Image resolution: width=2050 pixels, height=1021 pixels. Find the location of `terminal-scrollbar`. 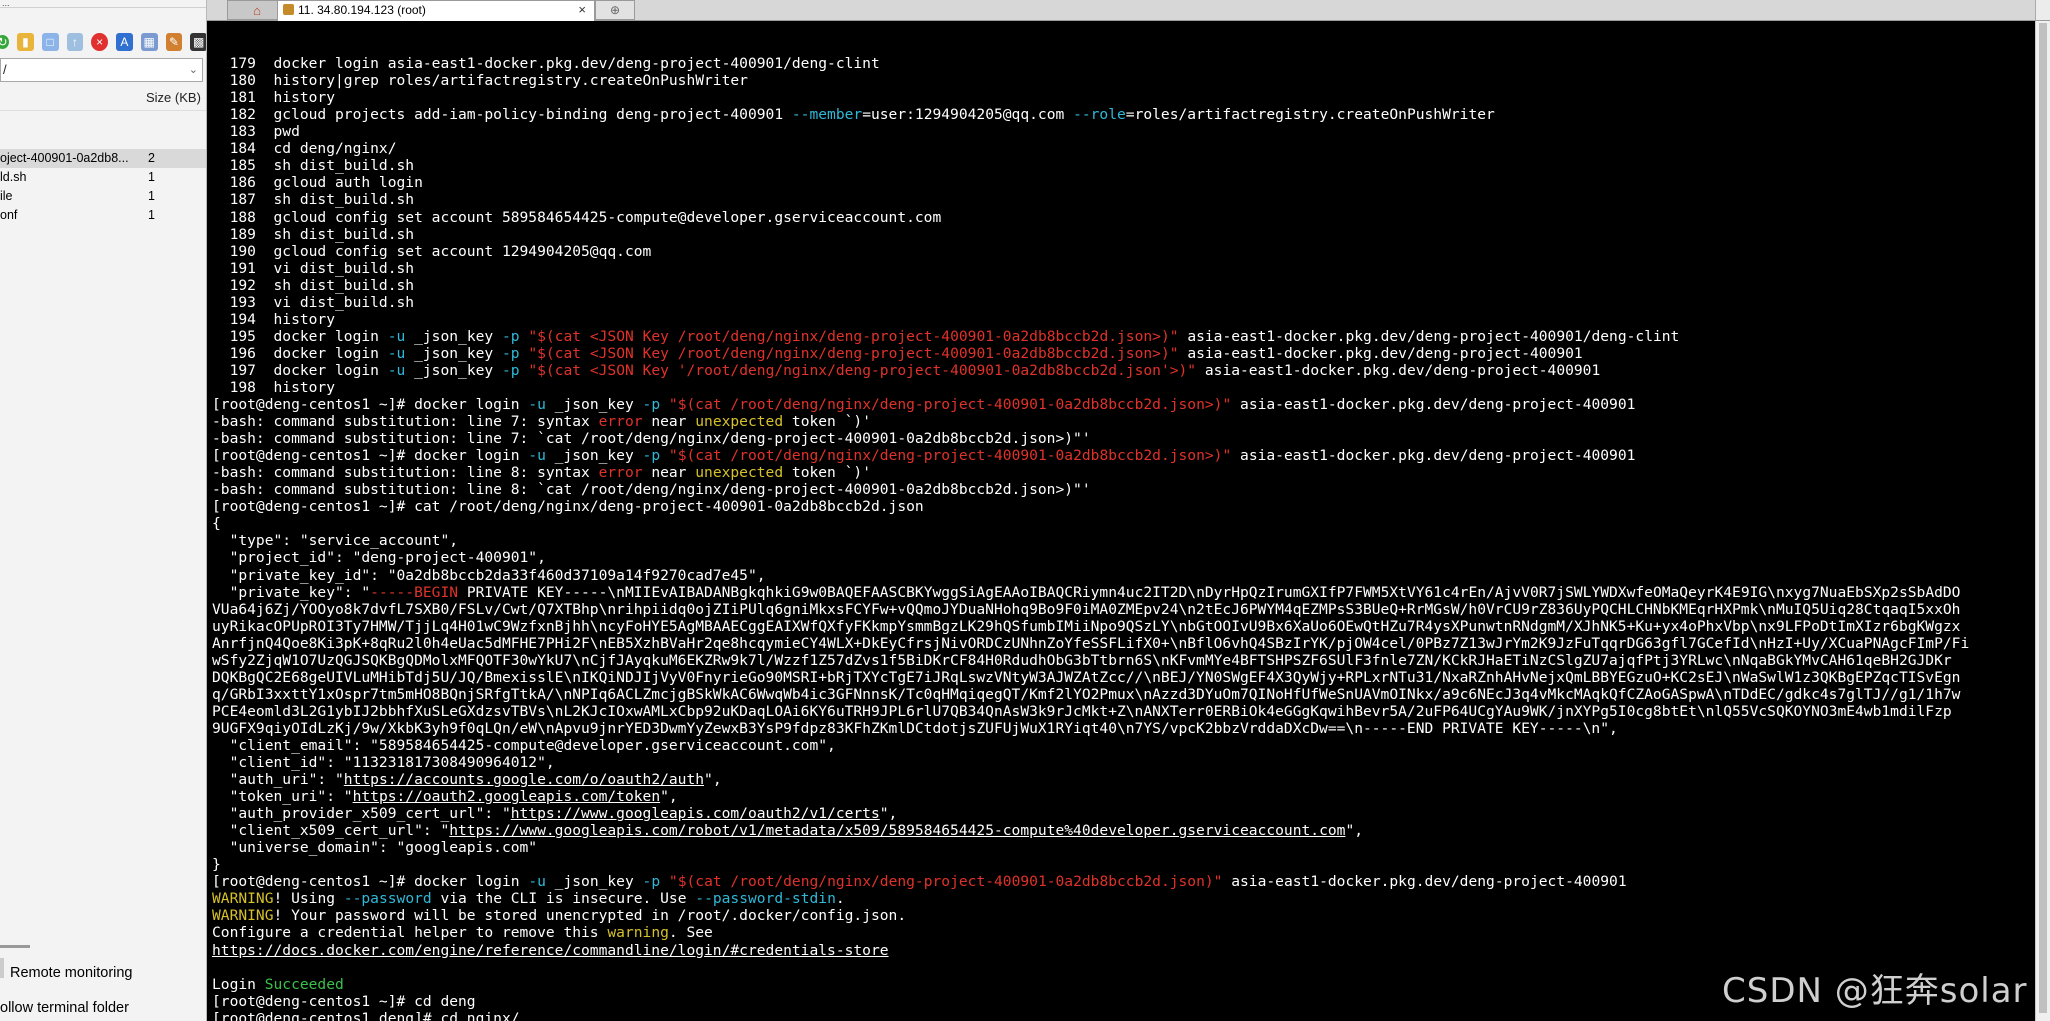

terminal-scrollbar is located at coordinates (2042, 521).